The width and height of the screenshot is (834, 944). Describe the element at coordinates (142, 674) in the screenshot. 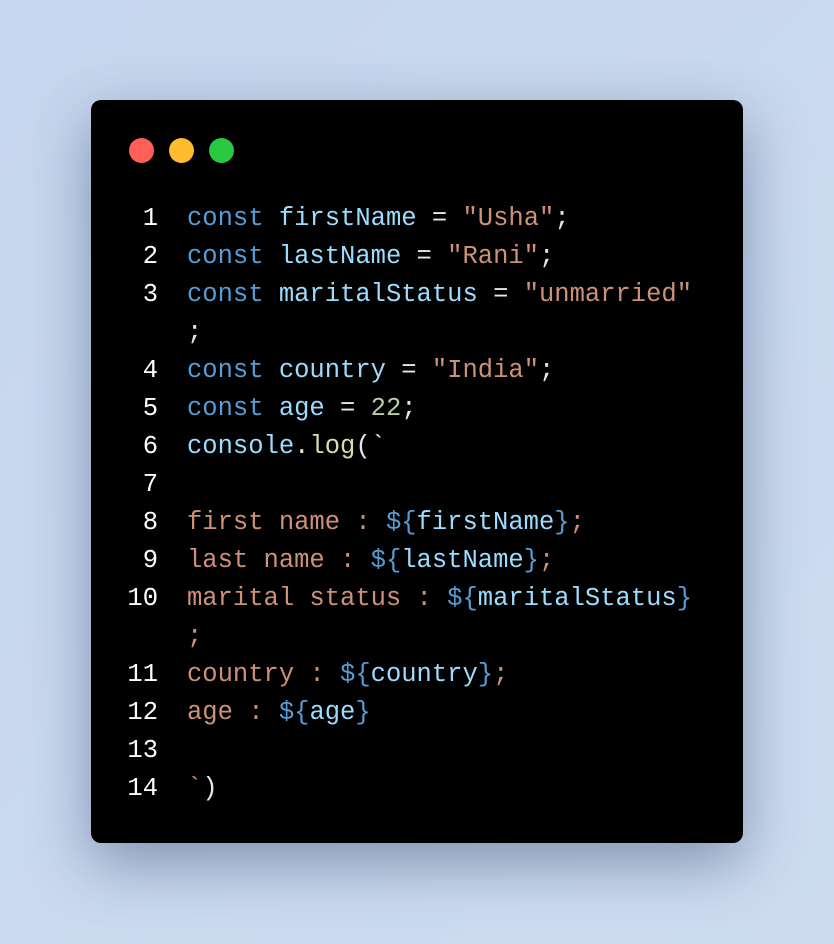

I see `line-number: 11` at that location.